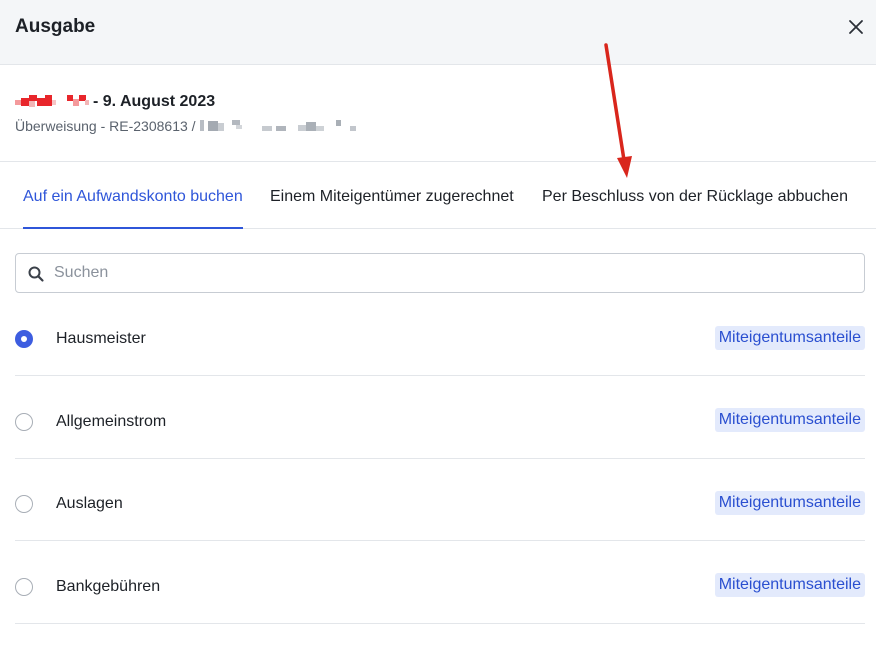 The height and width of the screenshot is (645, 876). What do you see at coordinates (440, 582) in the screenshot?
I see `account-row-bankgebuehren: Bankgebühren Miteigentumsanteile` at bounding box center [440, 582].